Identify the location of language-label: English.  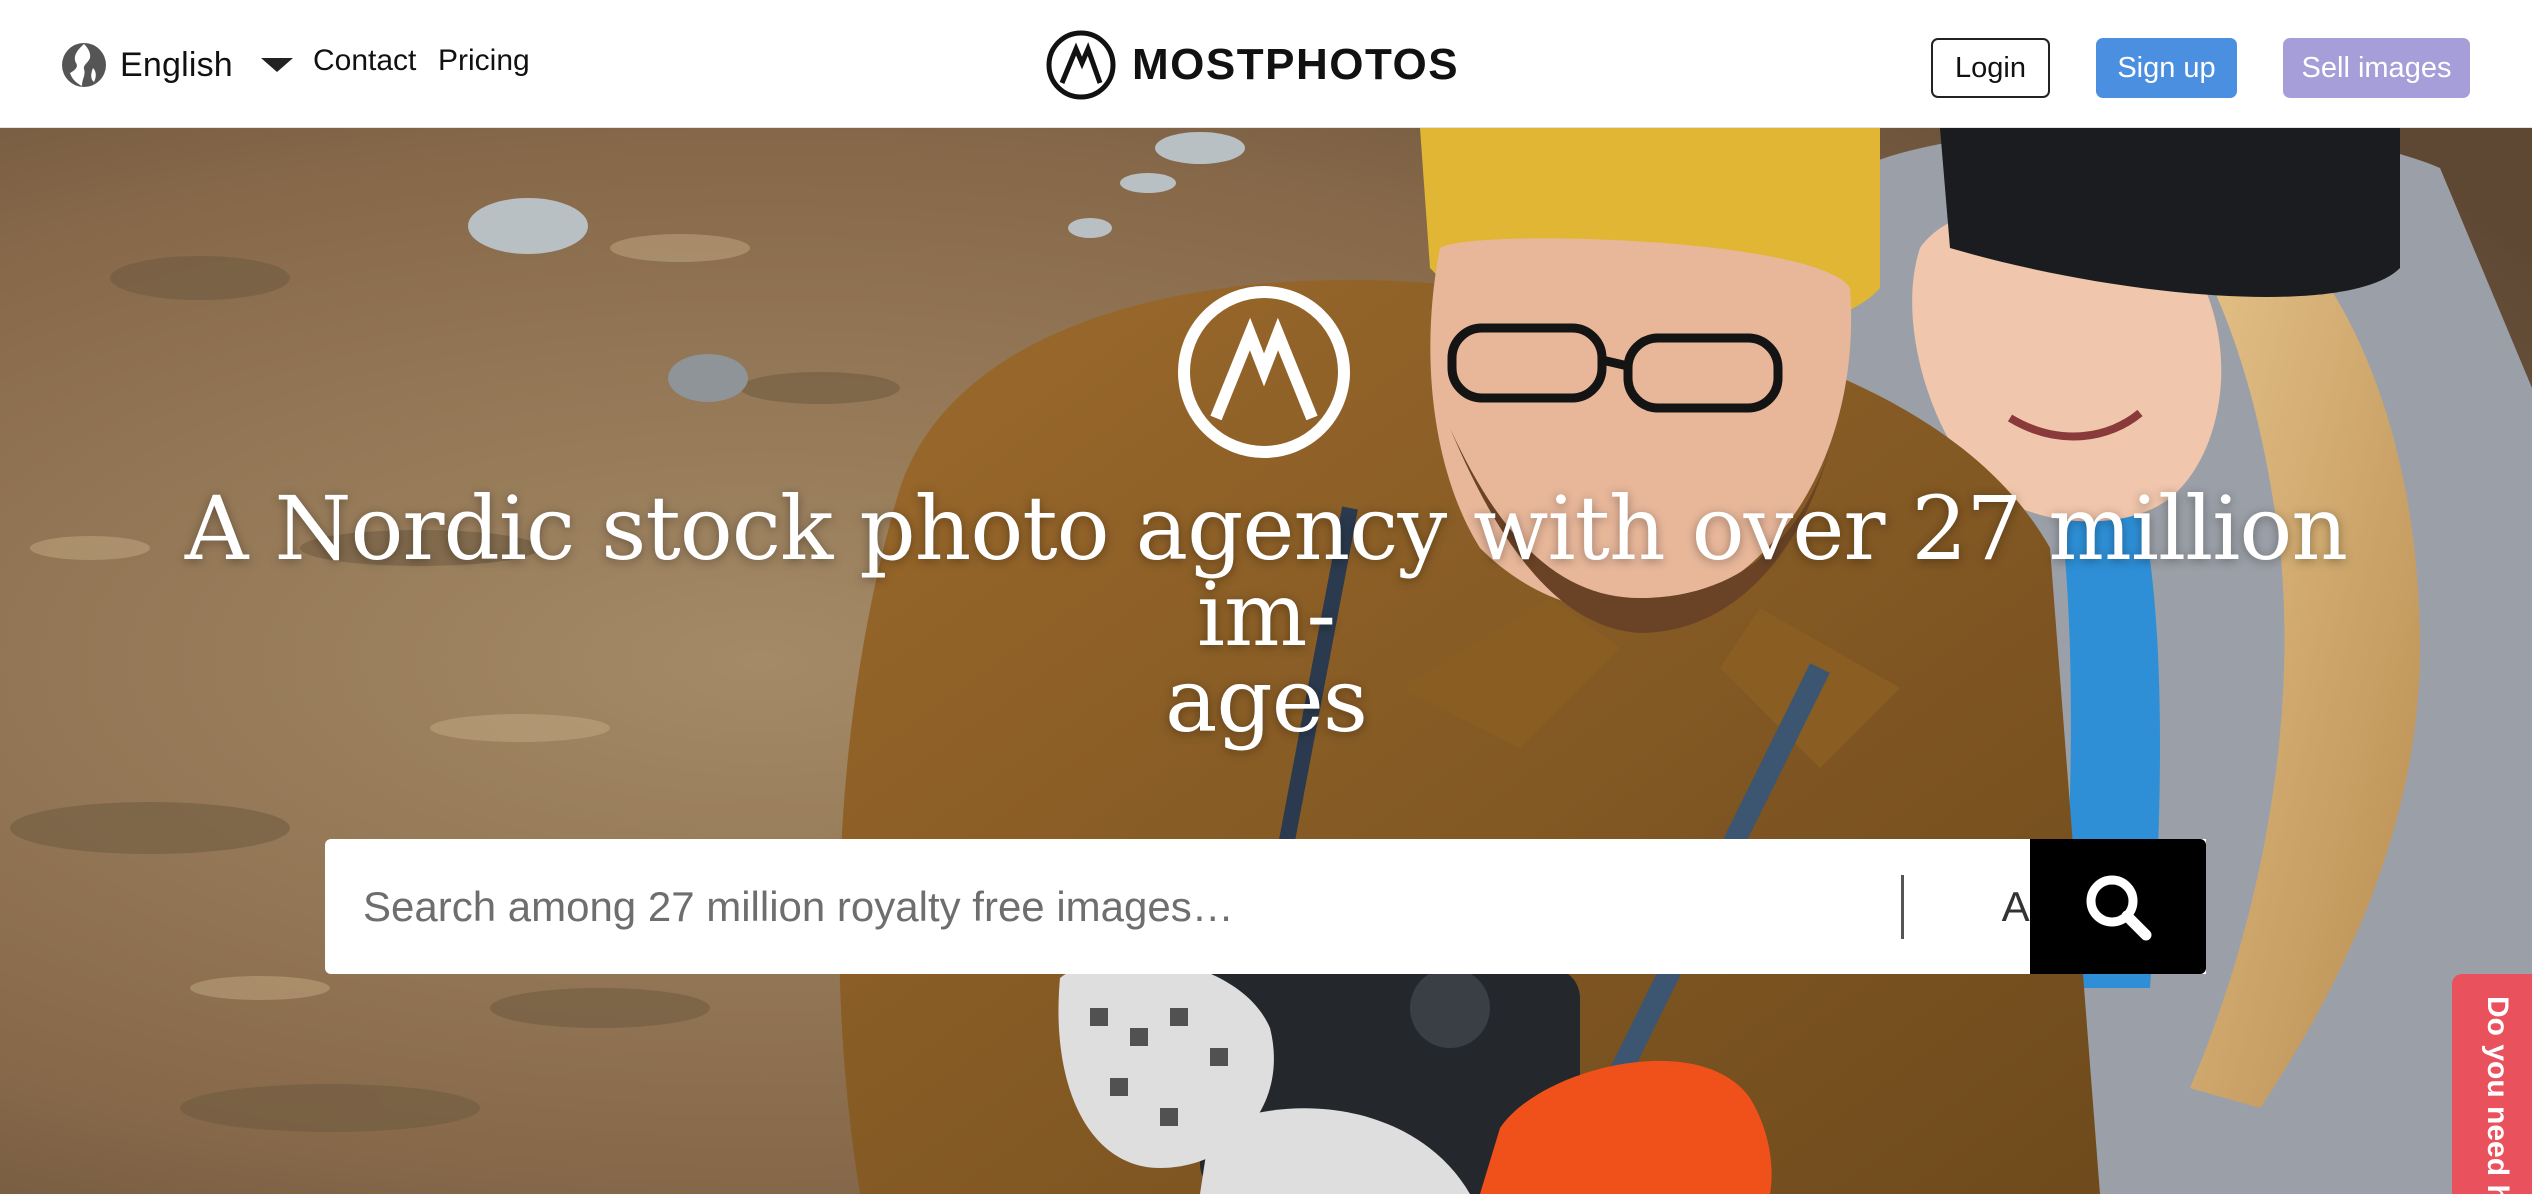
(176, 64).